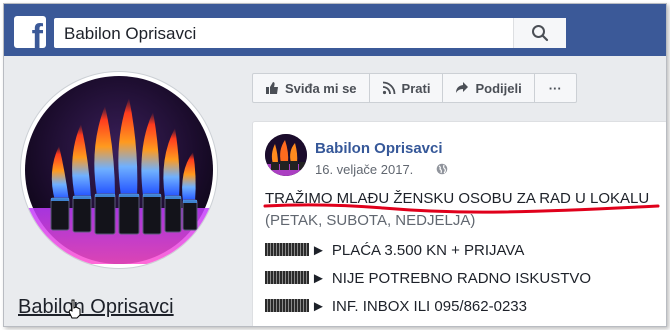 The width and height of the screenshot is (670, 330). Describe the element at coordinates (321, 88) in the screenshot. I see `like-label: Sviđa mi se` at that location.